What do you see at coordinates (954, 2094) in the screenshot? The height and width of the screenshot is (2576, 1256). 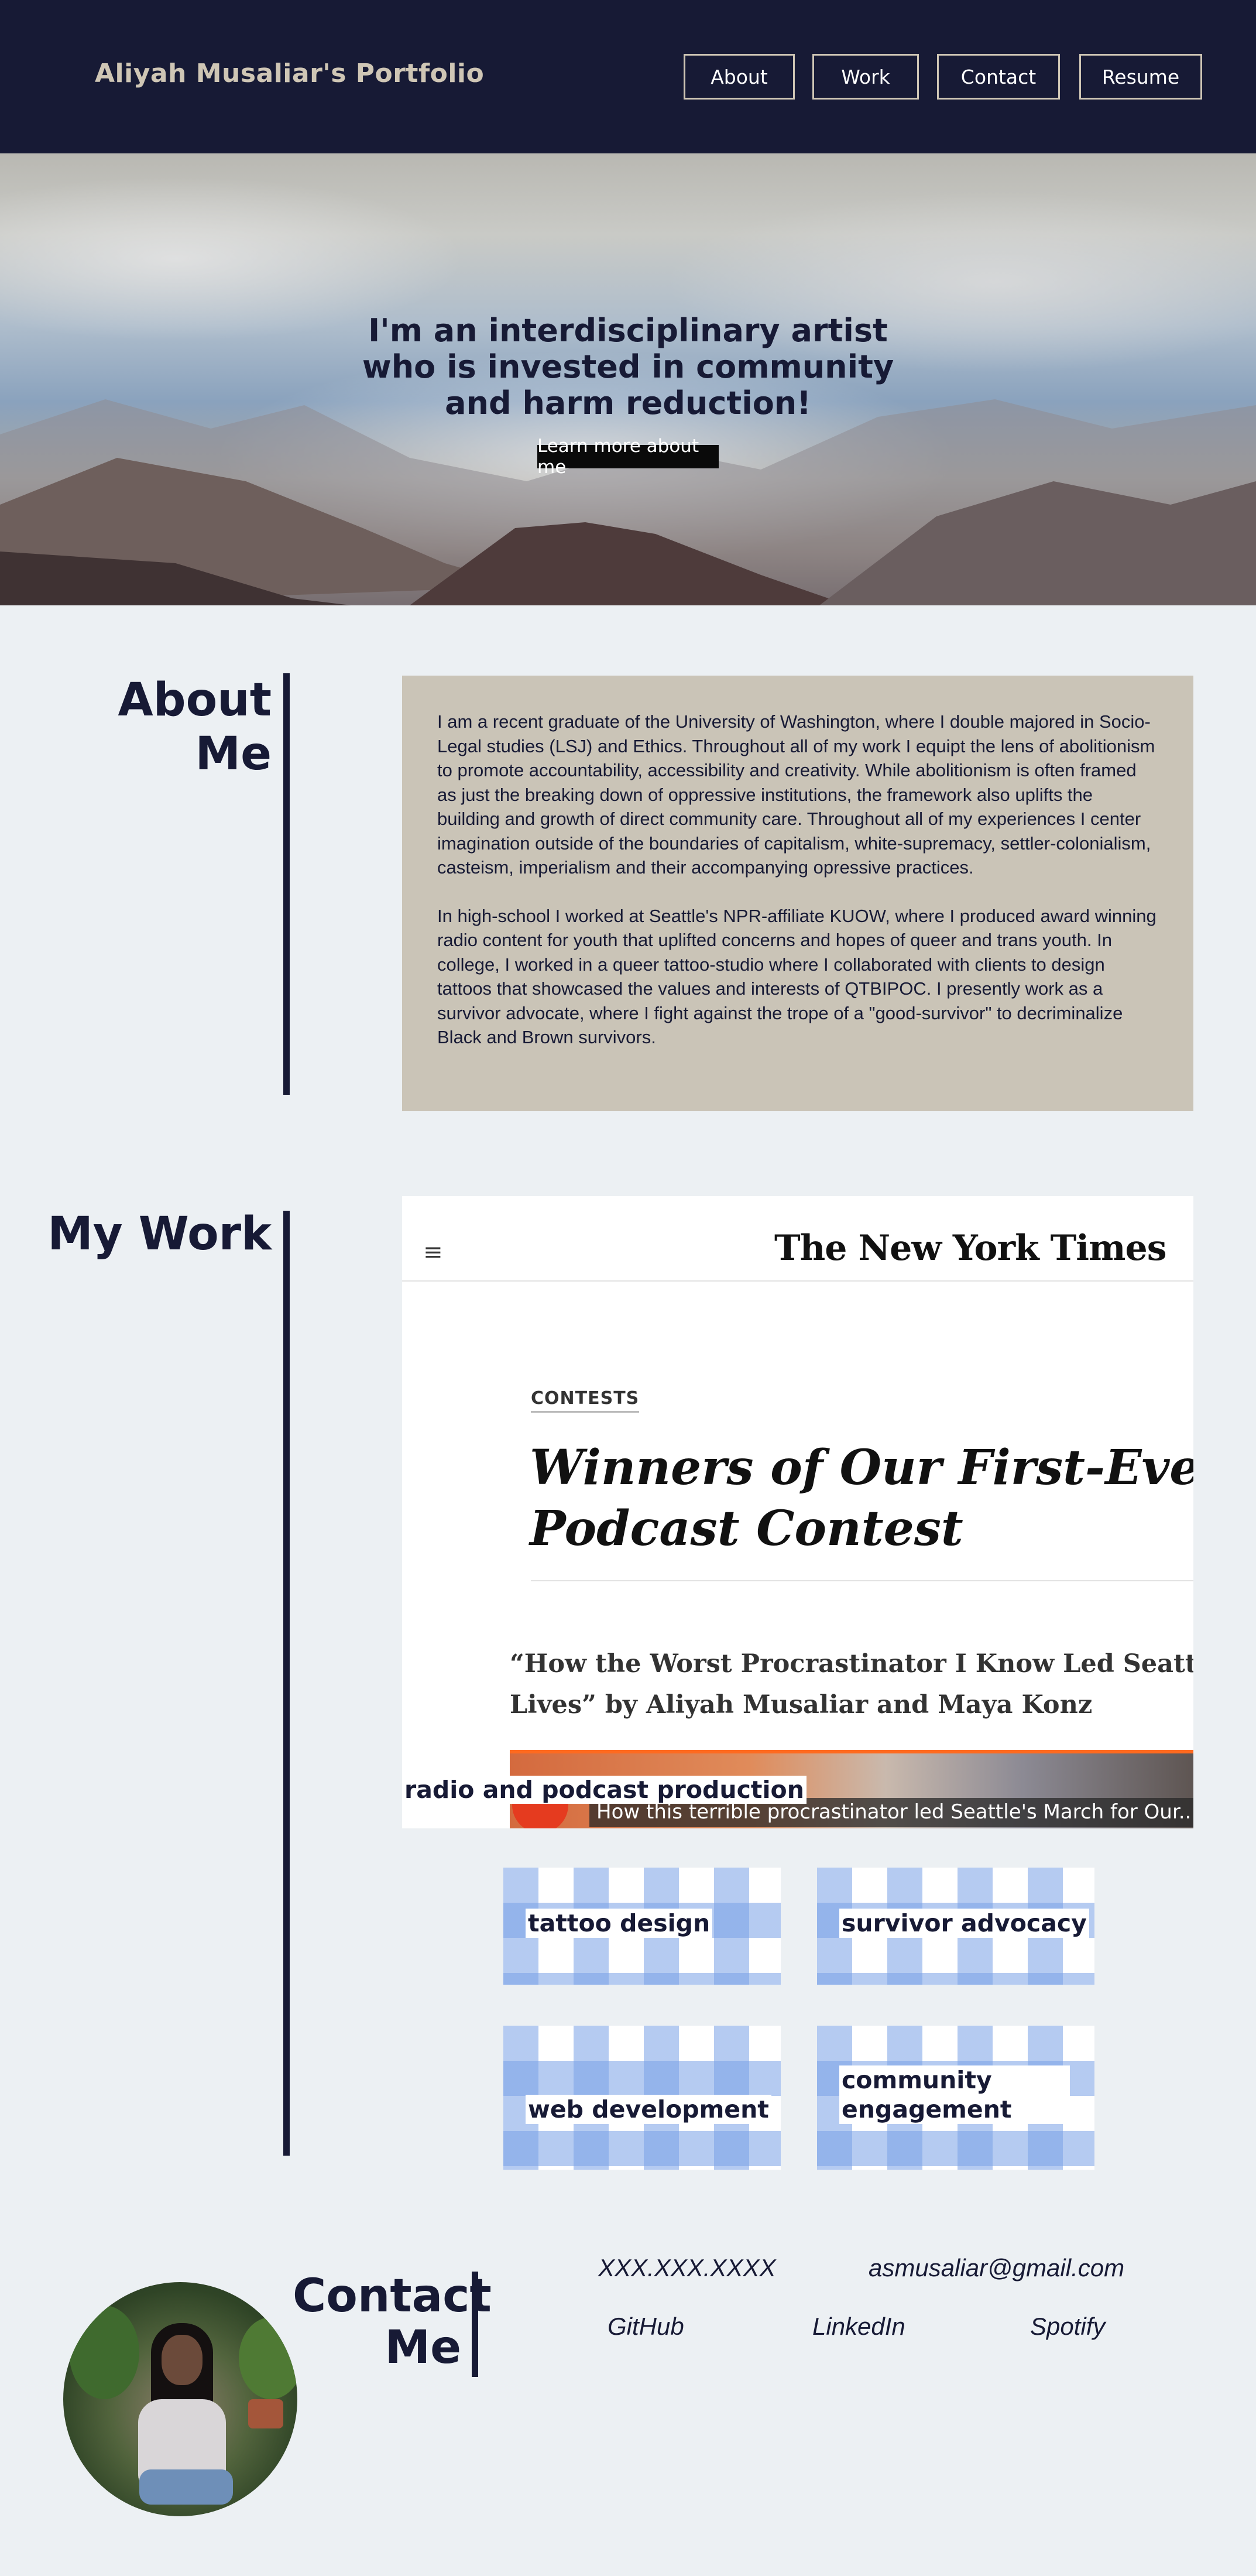 I see `work-tile-label: community engagement` at bounding box center [954, 2094].